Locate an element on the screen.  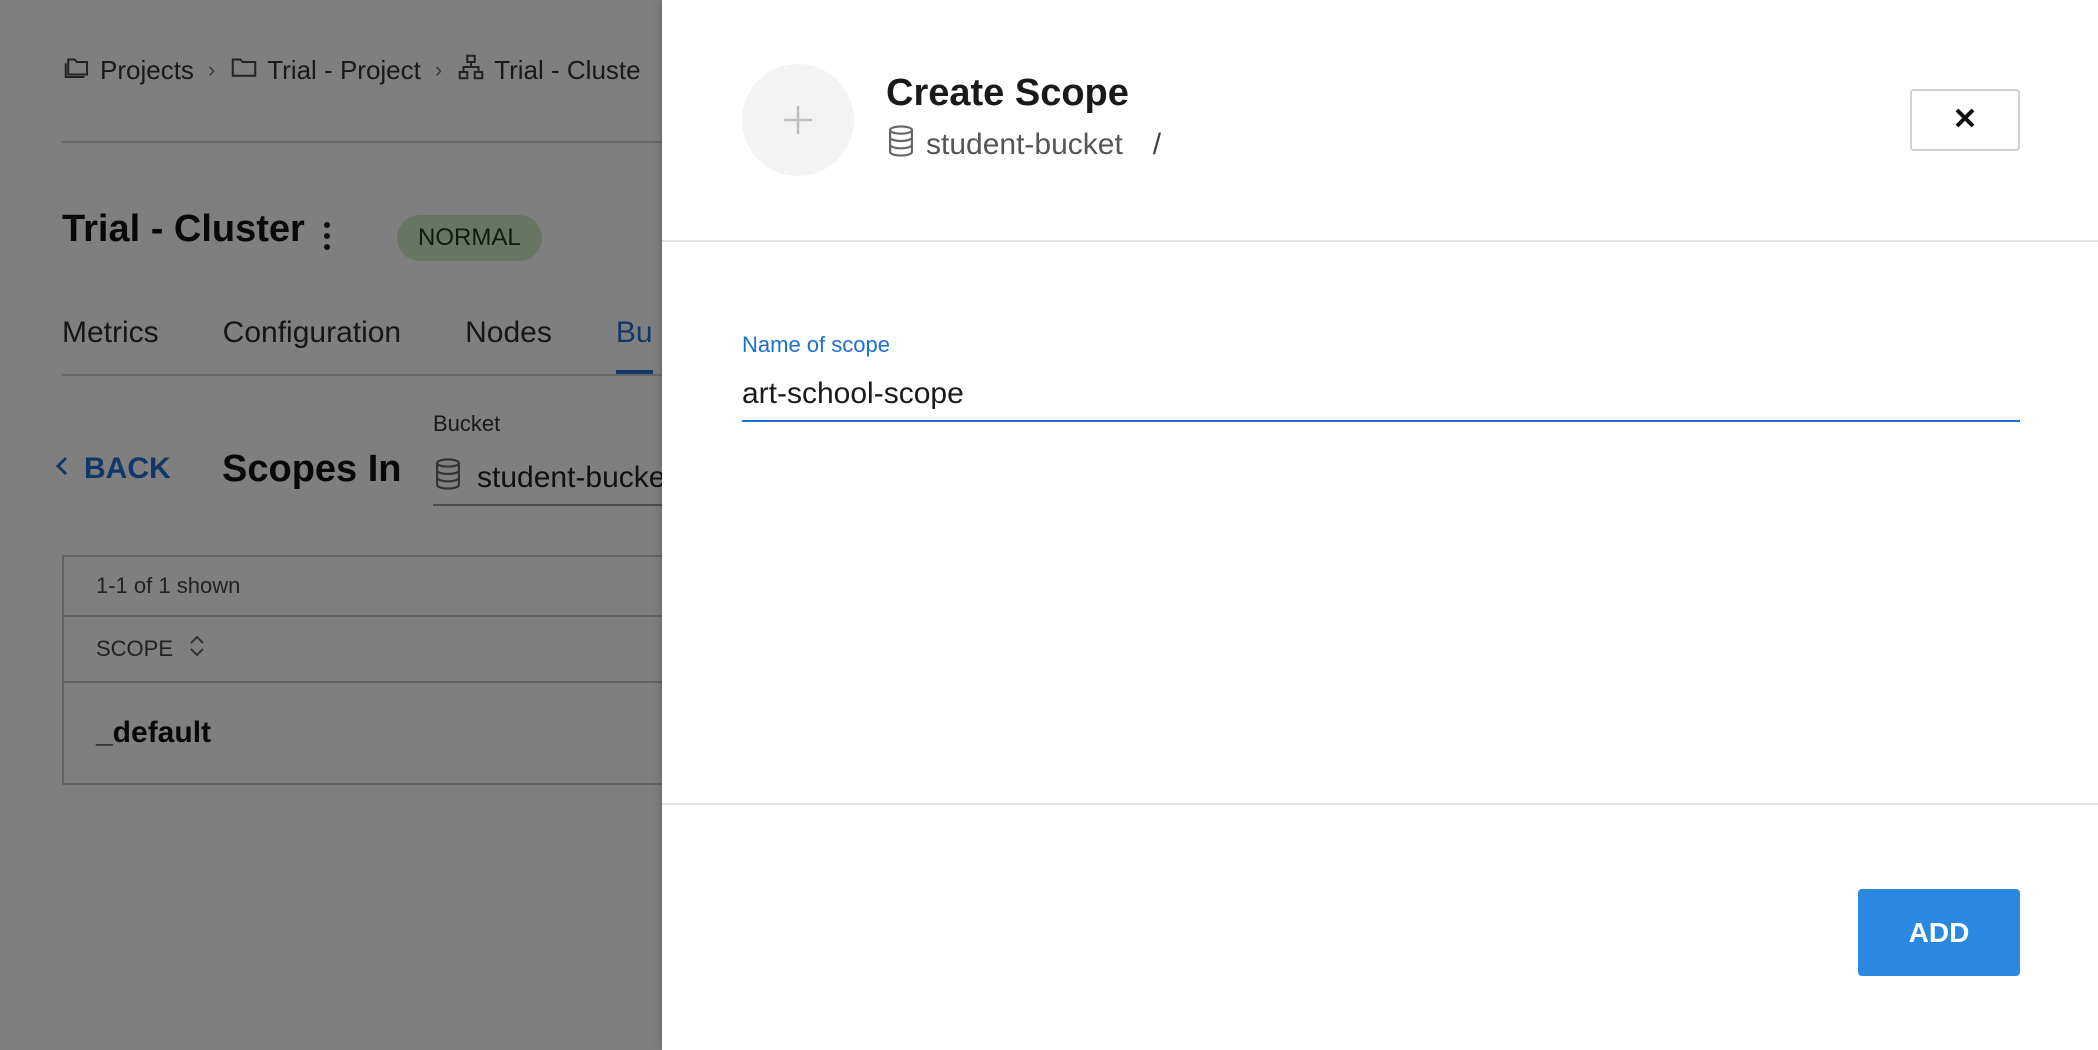
panel-bucket-name: student-bucket is located at coordinates (1024, 144).